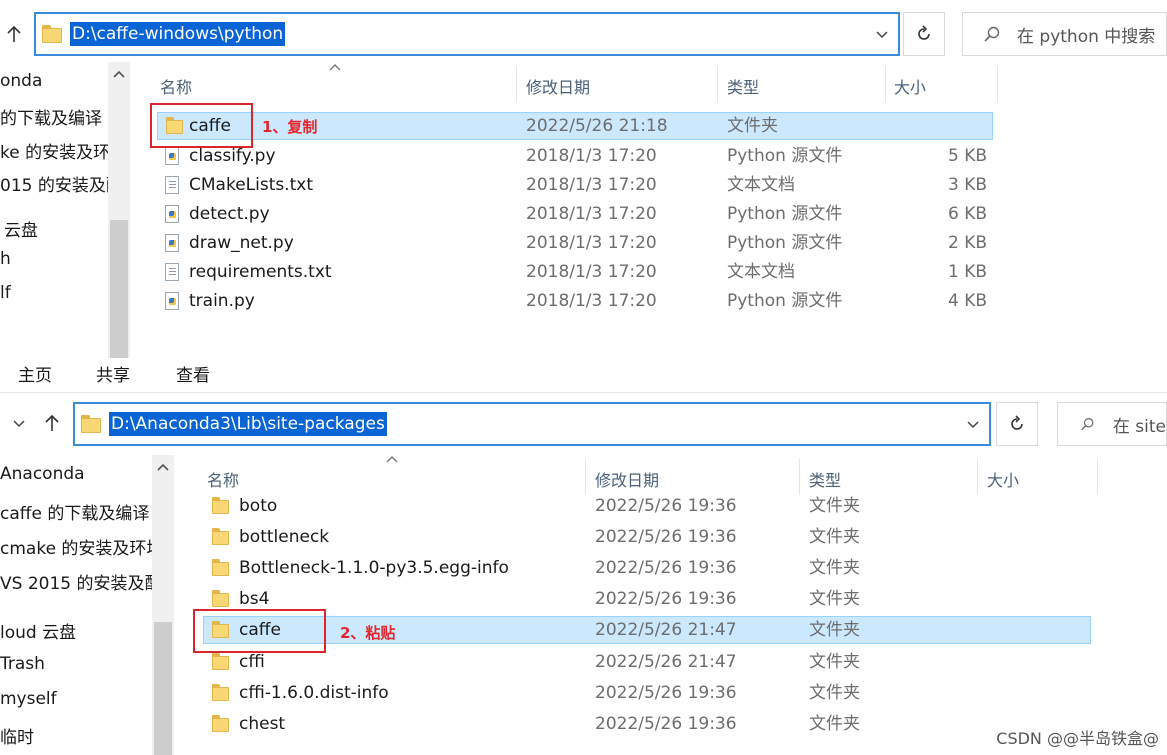  What do you see at coordinates (76, 546) in the screenshot?
I see `nav-item: cmake 的安装及环境` at bounding box center [76, 546].